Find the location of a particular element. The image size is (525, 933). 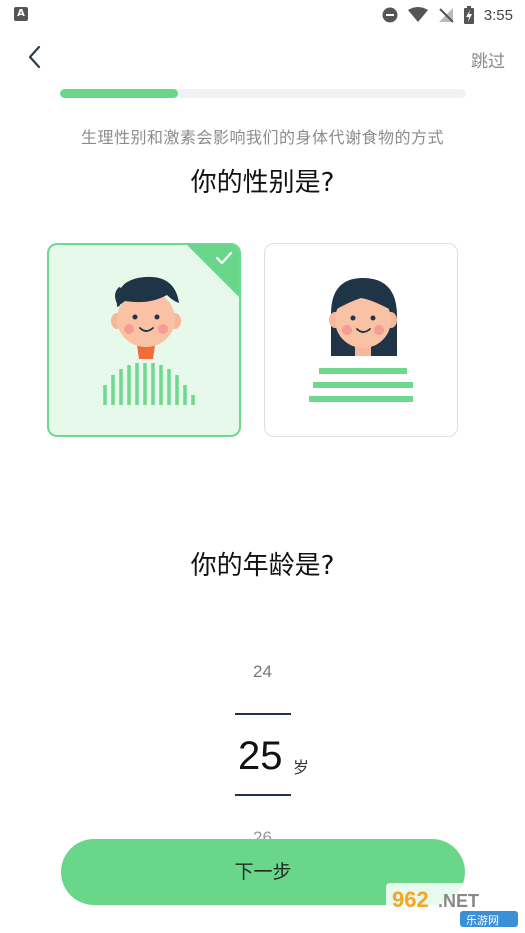

progress-fill is located at coordinates (119, 93).